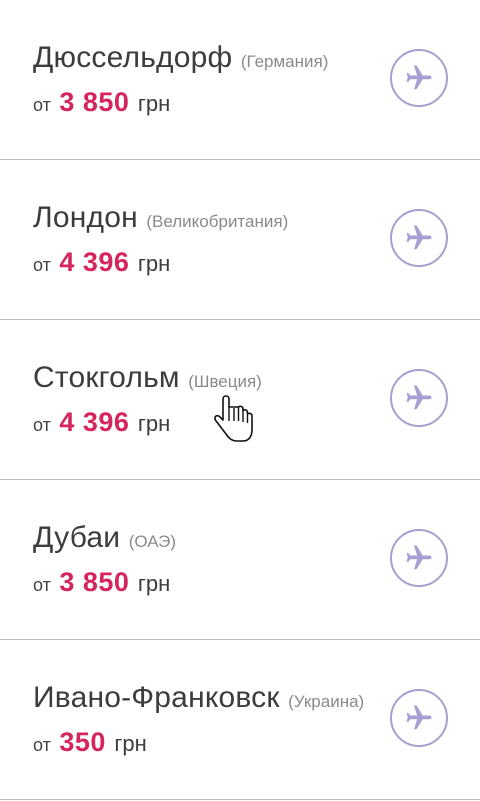  I want to click on city-name: Дубаи, so click(77, 537).